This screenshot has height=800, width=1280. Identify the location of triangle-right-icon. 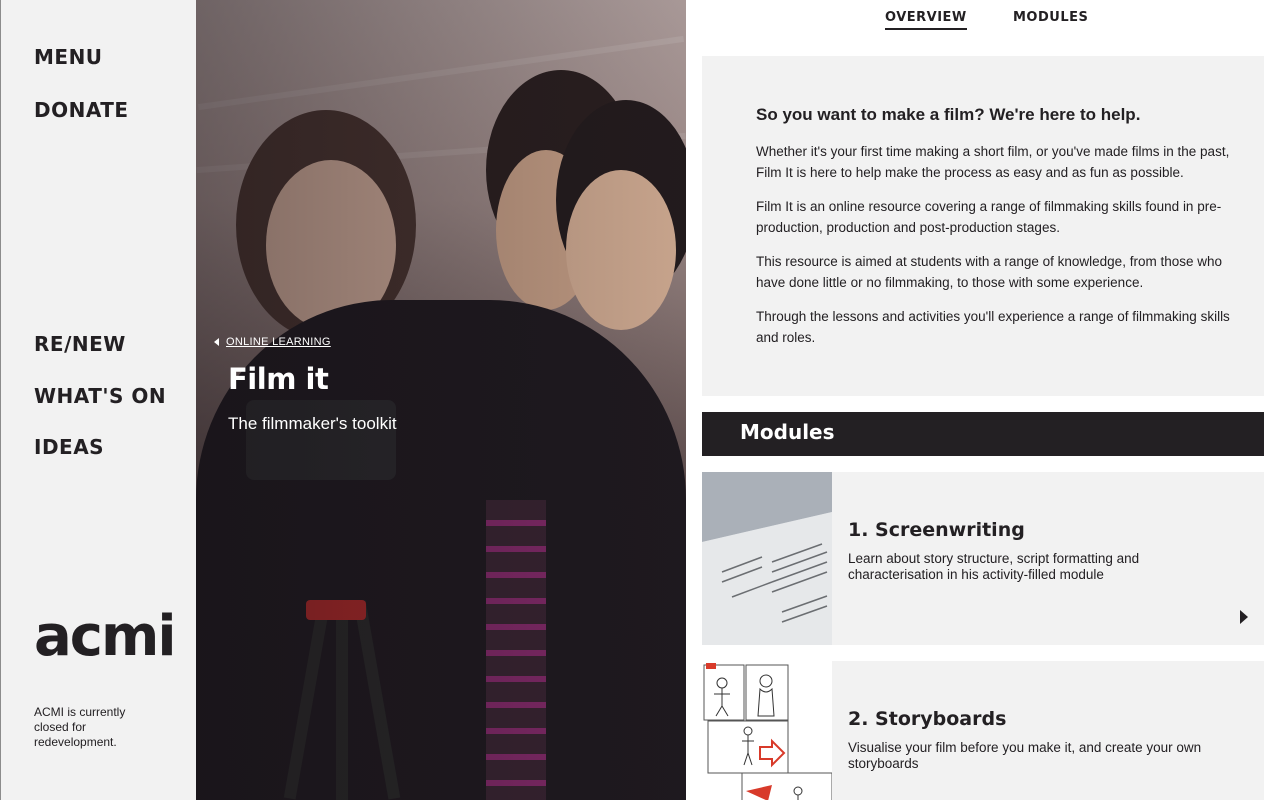
(1244, 617).